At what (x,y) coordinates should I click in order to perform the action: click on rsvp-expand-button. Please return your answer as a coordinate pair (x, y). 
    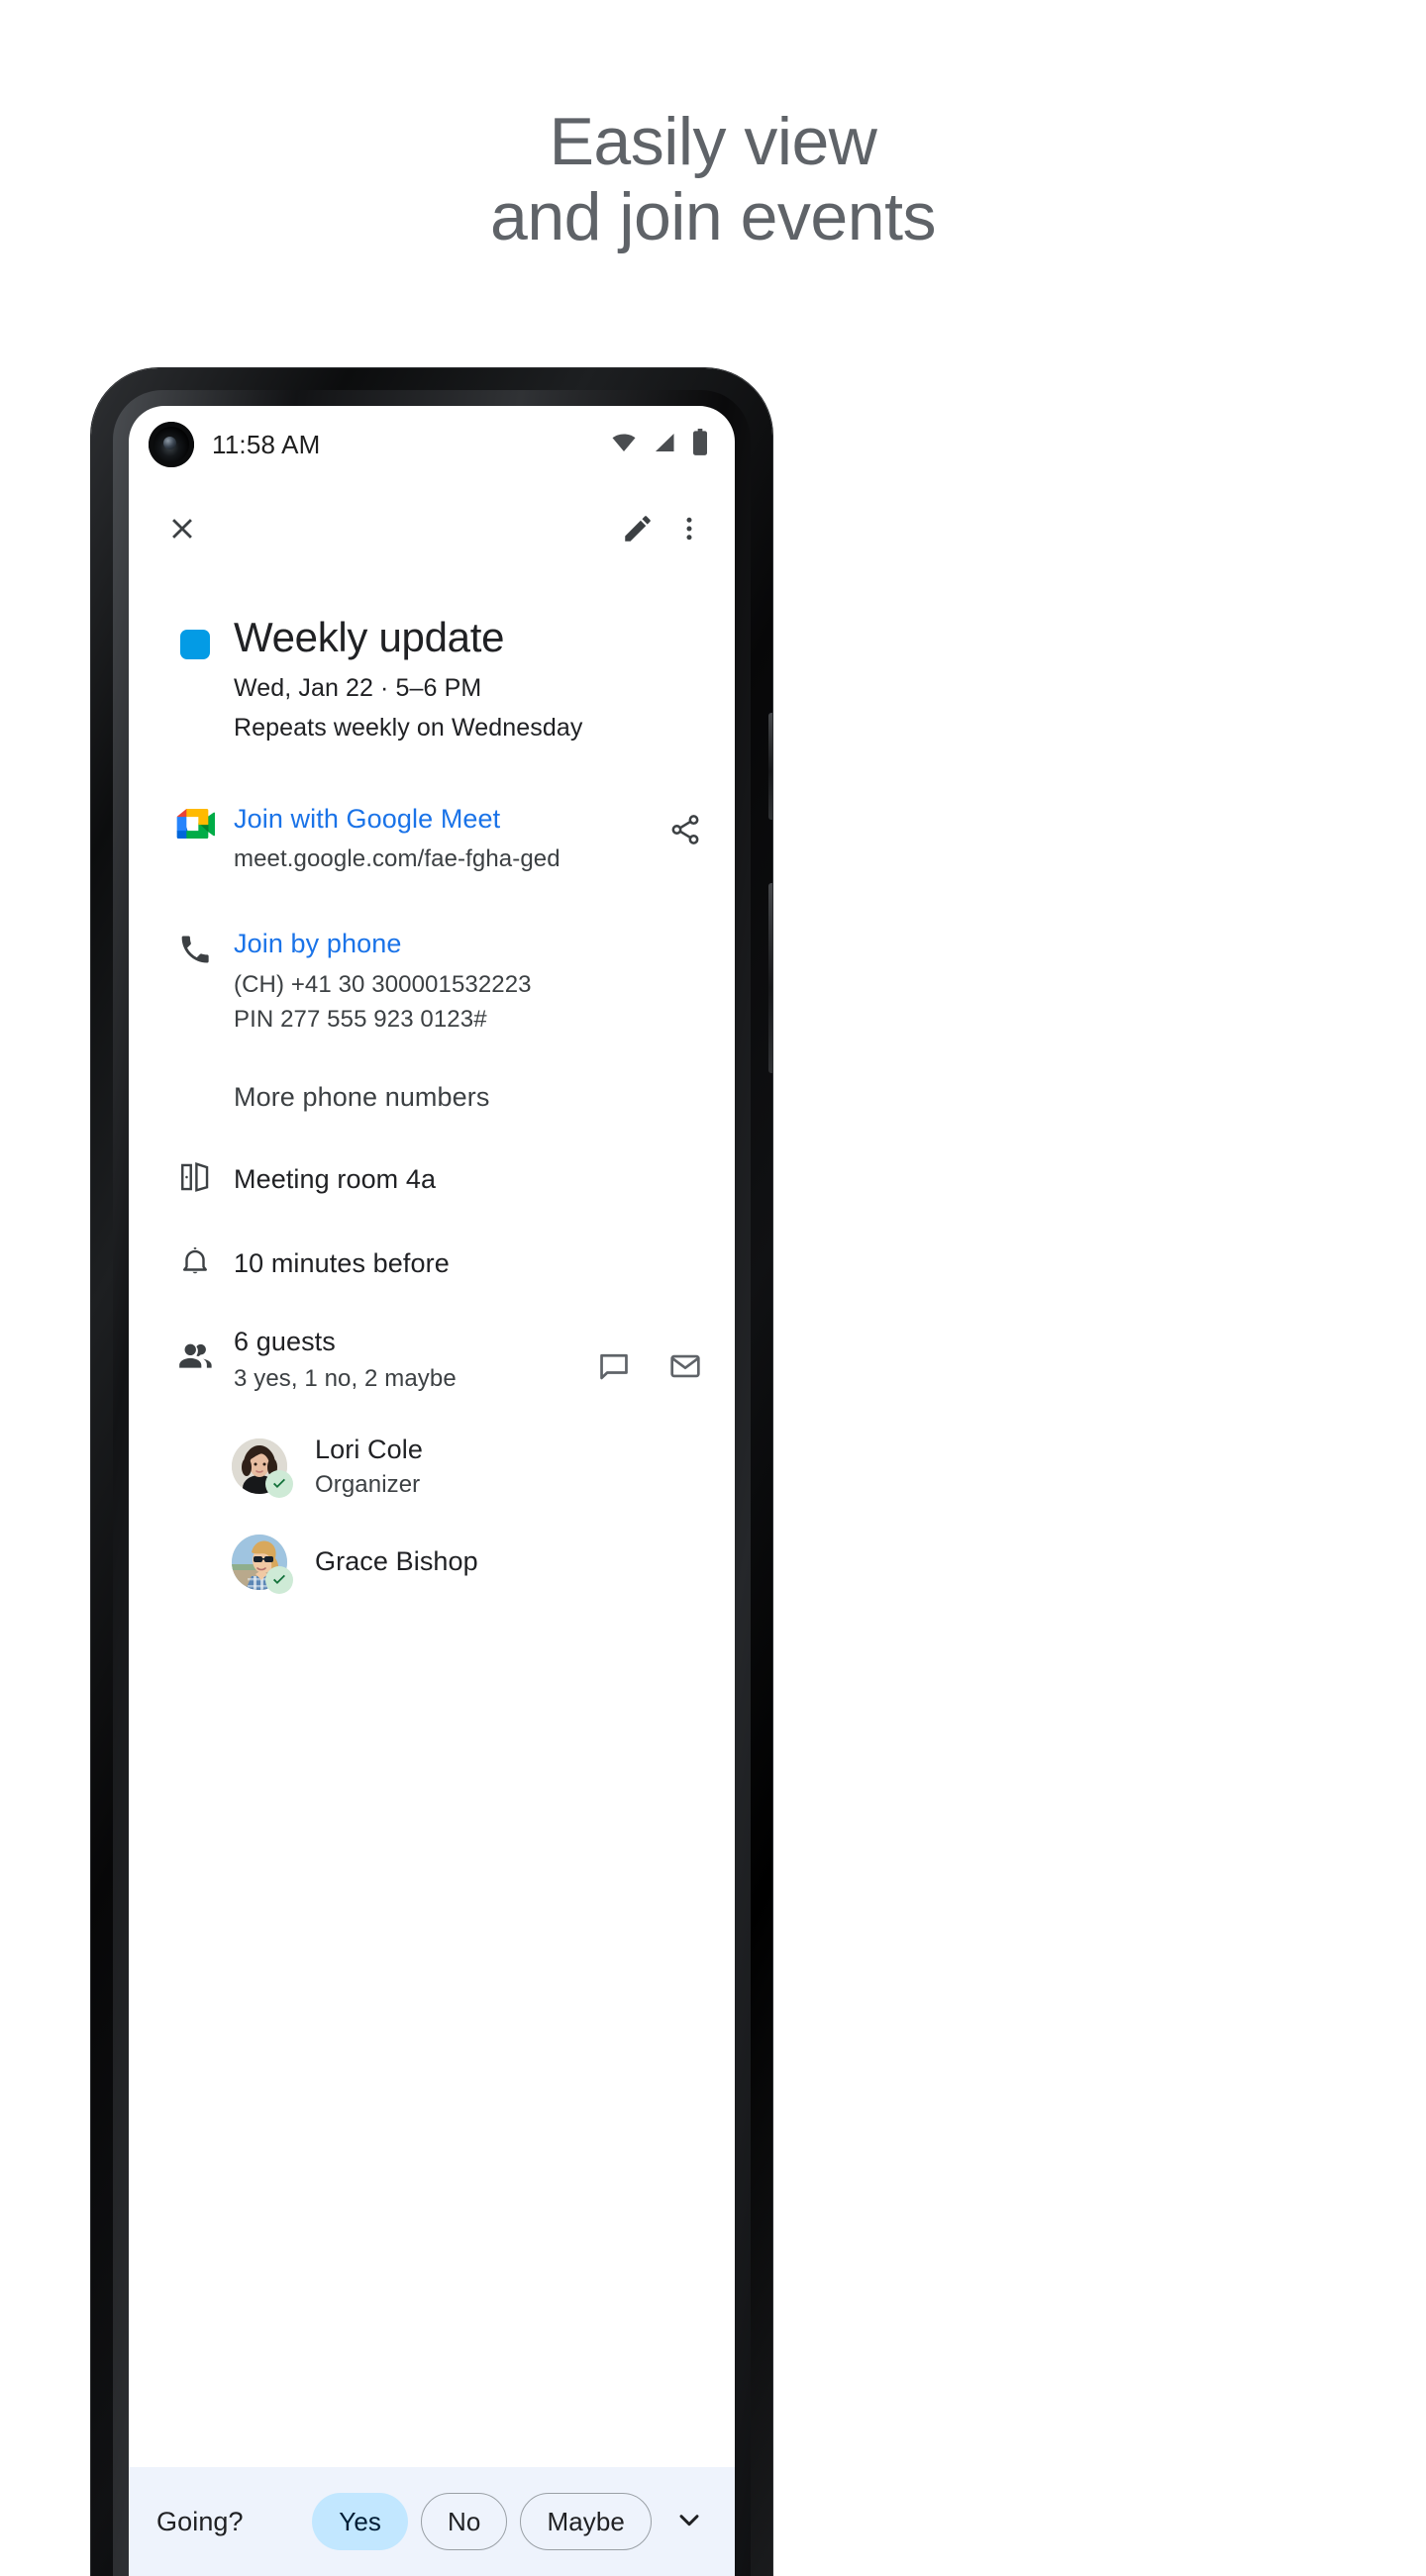
    Looking at the image, I should click on (689, 2522).